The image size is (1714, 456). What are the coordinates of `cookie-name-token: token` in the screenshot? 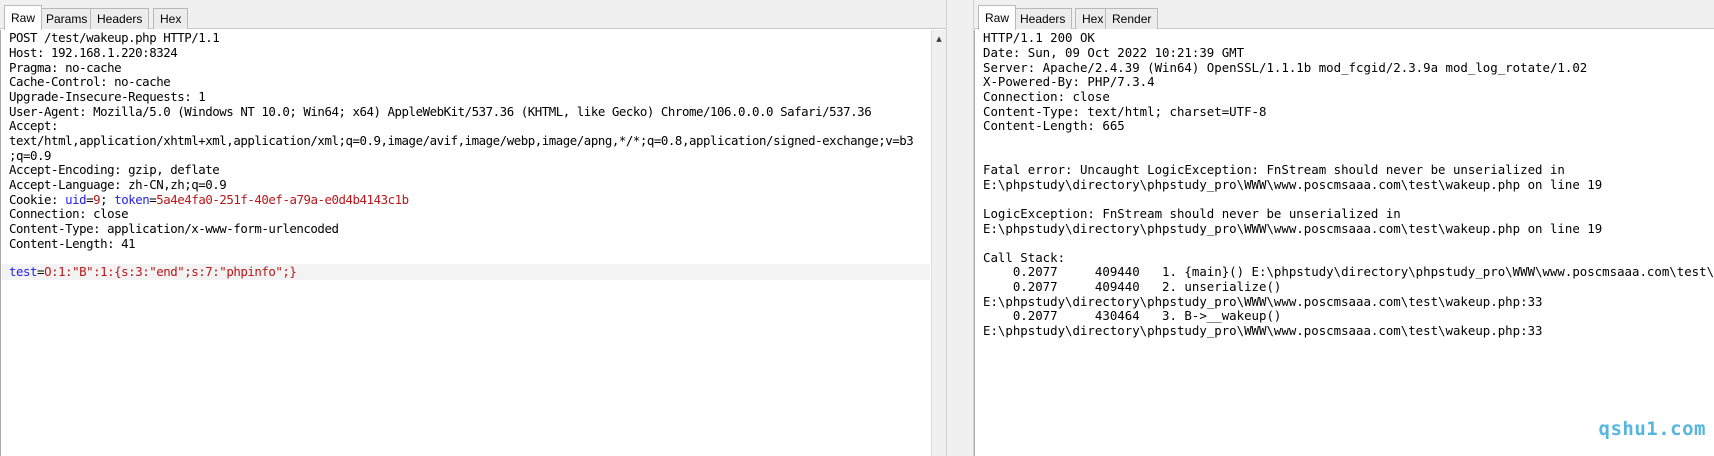 It's located at (132, 199).